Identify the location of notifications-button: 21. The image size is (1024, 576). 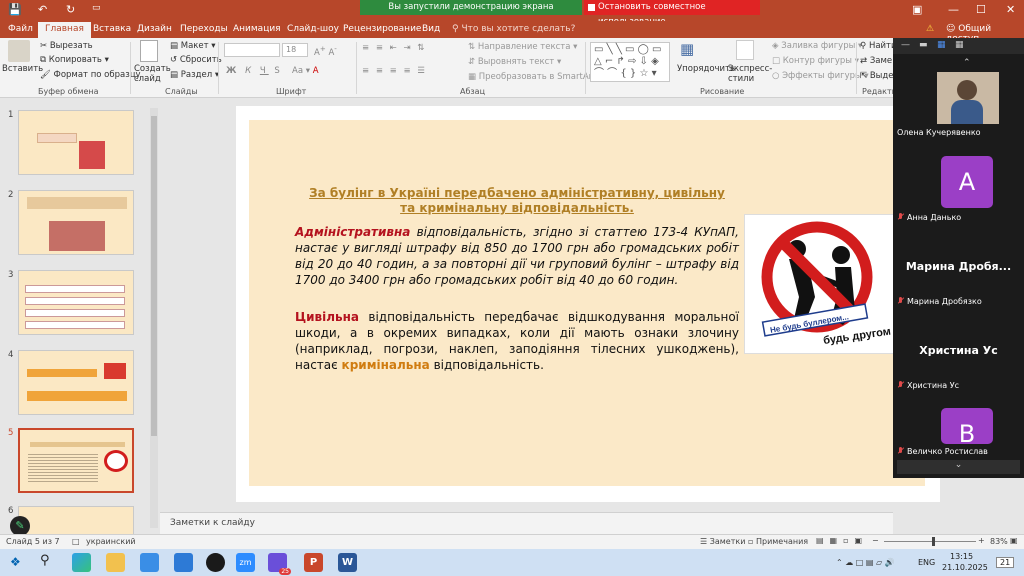
(1005, 562).